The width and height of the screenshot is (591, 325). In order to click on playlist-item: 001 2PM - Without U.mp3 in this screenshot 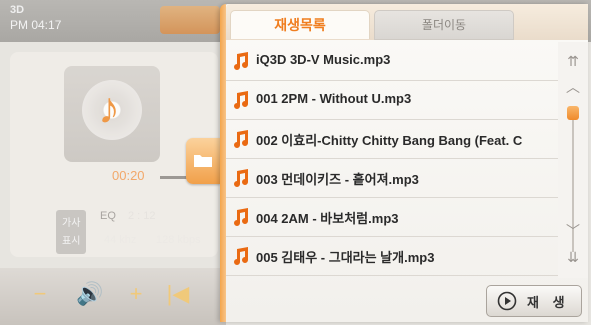, I will do `click(392, 100)`.